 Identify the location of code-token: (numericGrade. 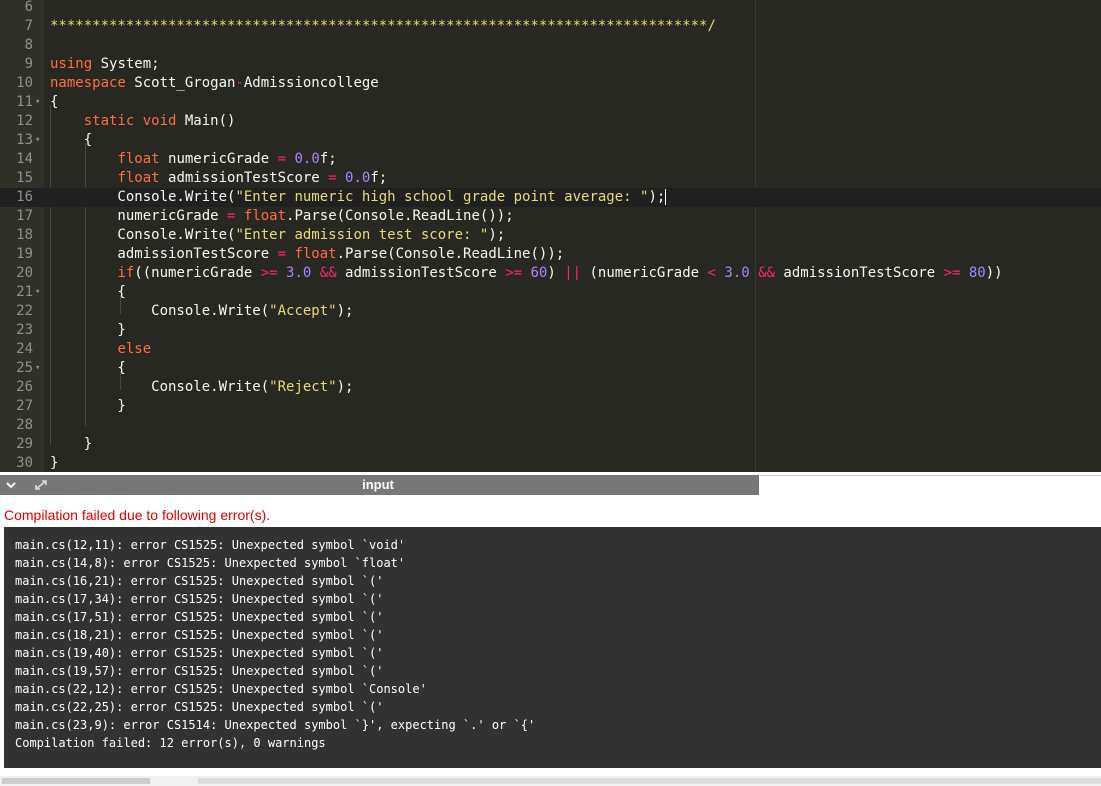
(644, 273).